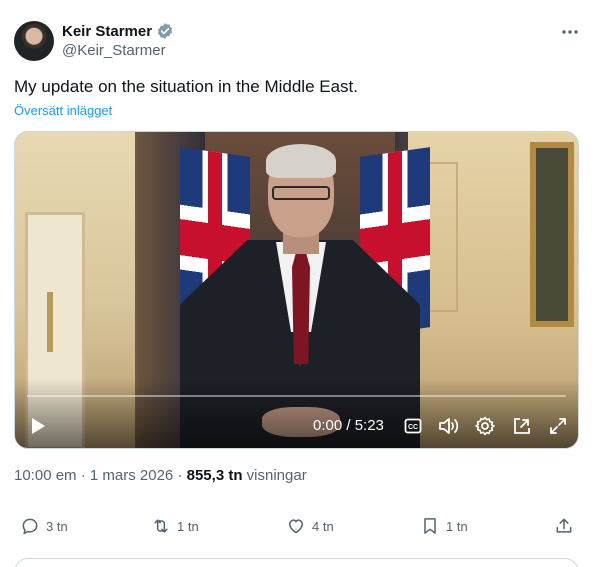 The width and height of the screenshot is (598, 567). I want to click on video-scene-painting, so click(552, 234).